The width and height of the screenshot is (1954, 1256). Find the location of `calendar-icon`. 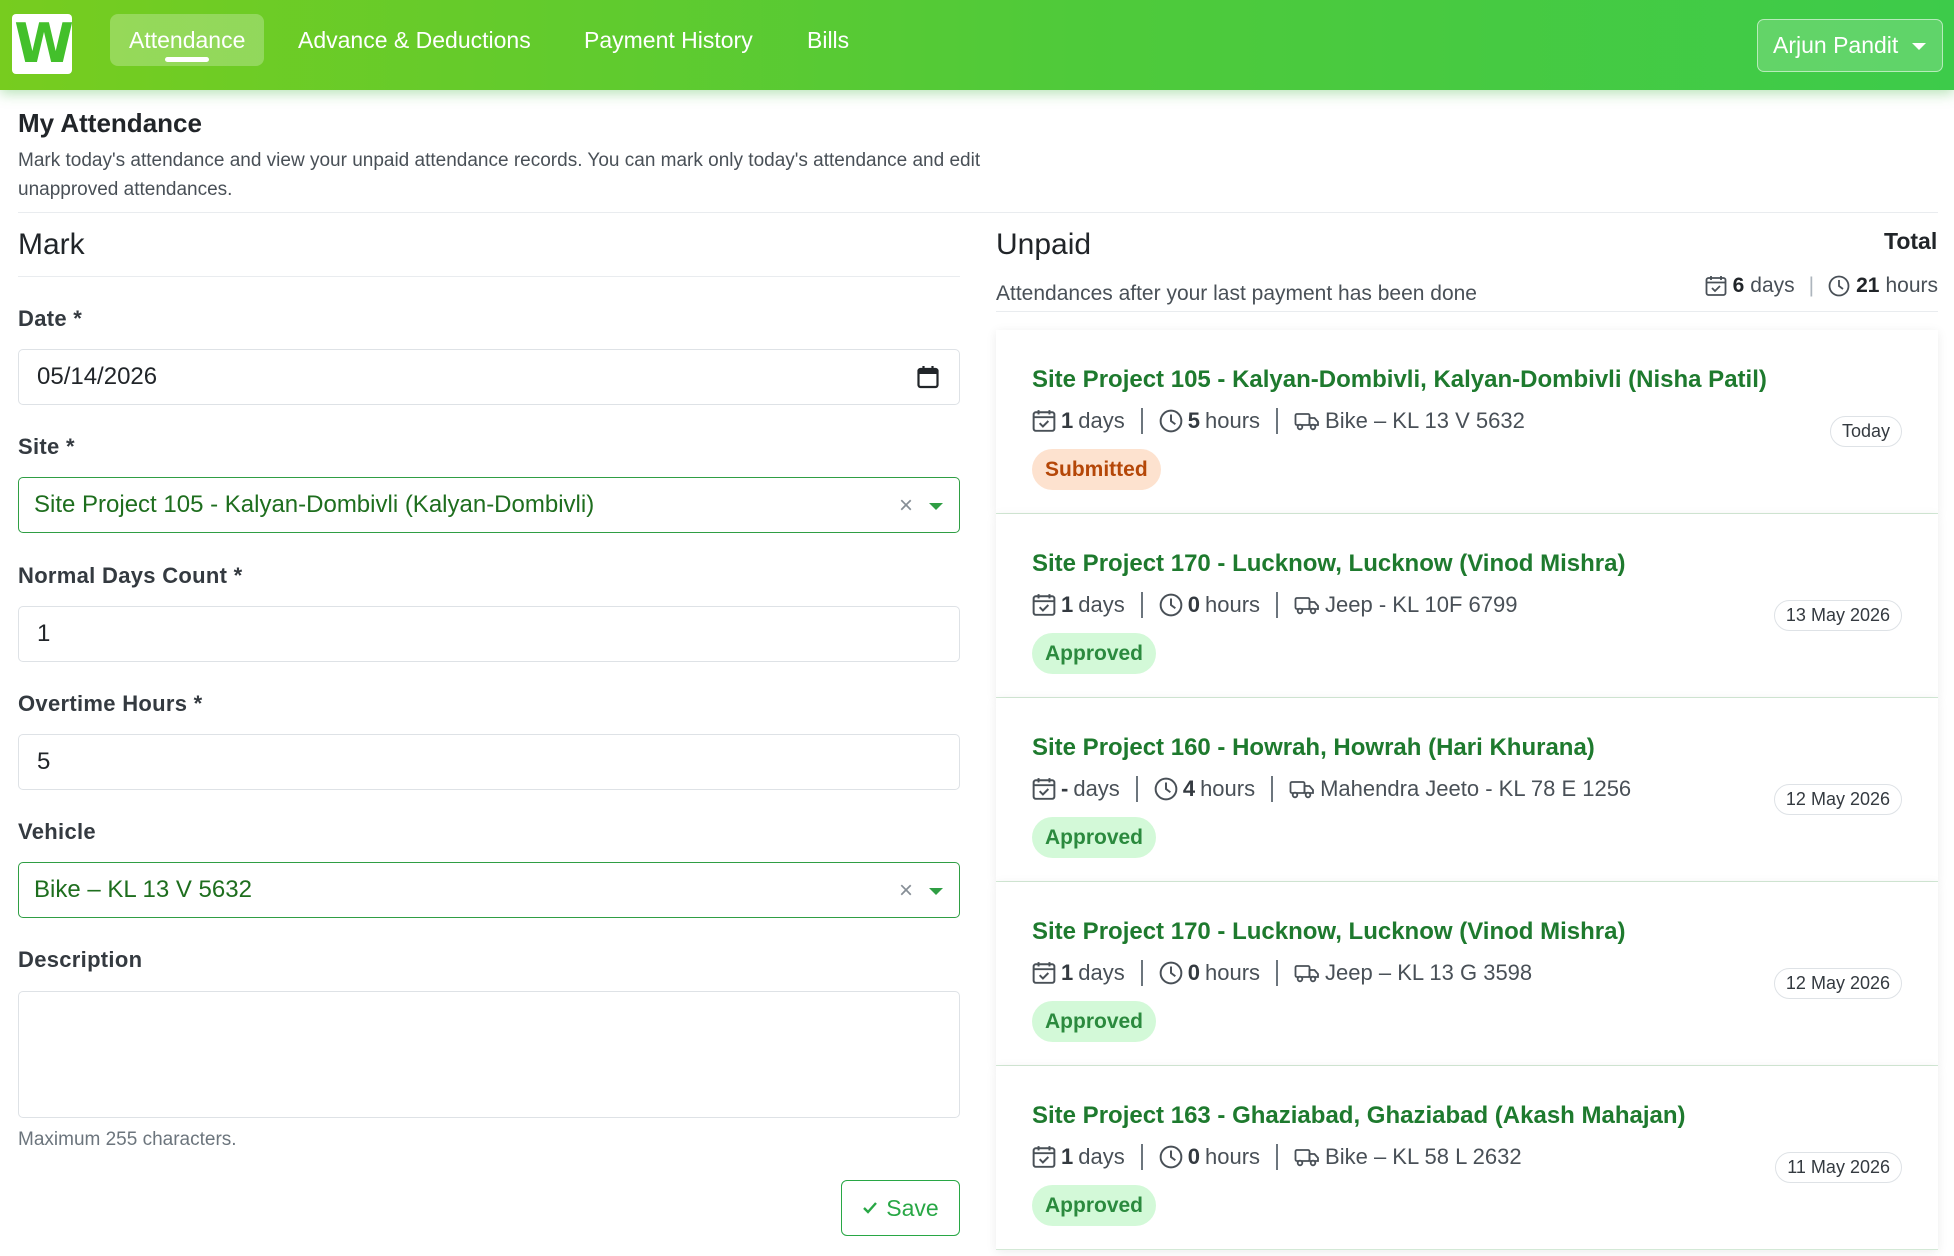

calendar-icon is located at coordinates (928, 377).